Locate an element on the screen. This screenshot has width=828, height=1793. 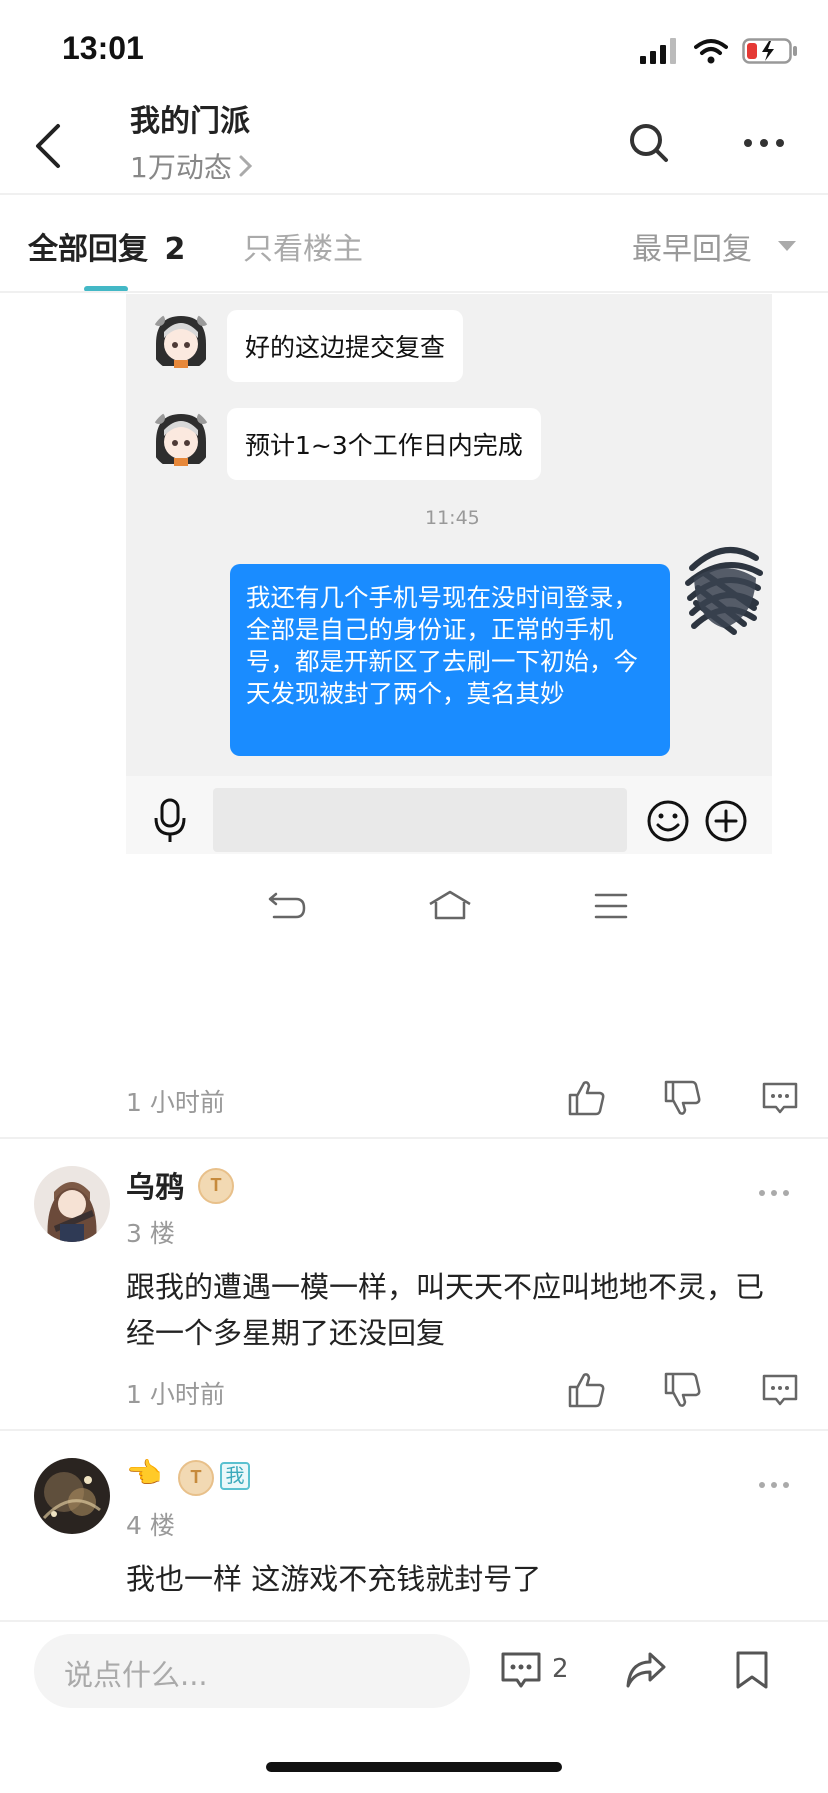
reply-text: 跟我的遭遇一模一样，叫天天不应叫地地不灵，已经一个多星期了还没回复 is located at coordinates (445, 1310).